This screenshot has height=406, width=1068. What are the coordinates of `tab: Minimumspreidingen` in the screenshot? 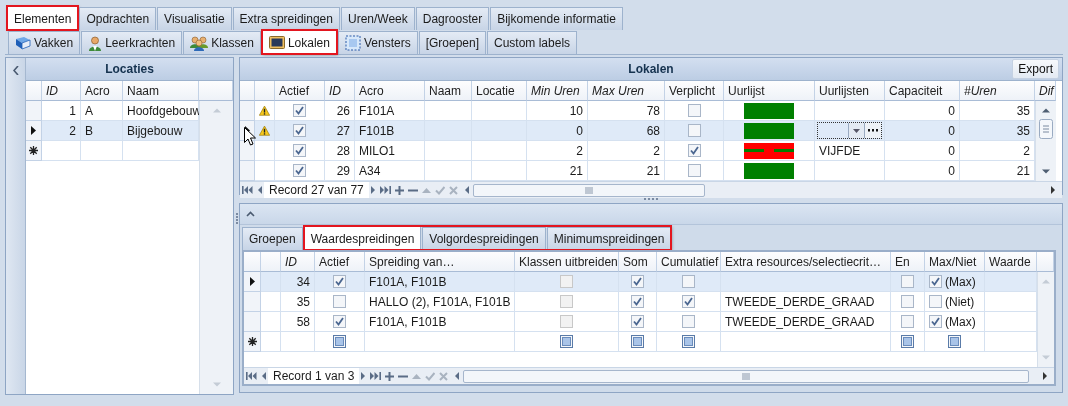 It's located at (609, 238).